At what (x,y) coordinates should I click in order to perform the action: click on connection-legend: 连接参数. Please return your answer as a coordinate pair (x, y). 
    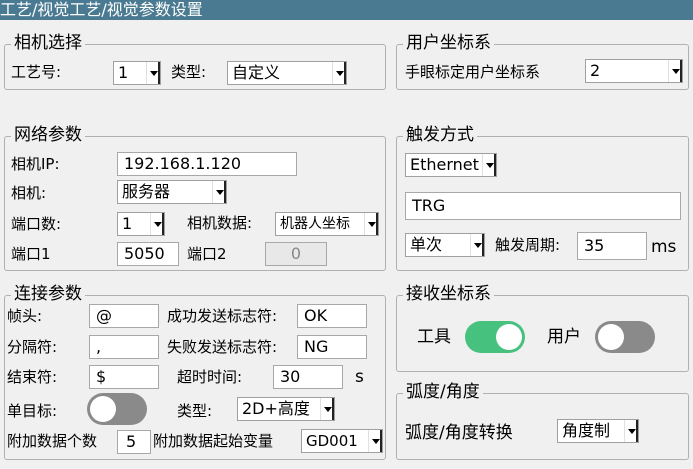
    Looking at the image, I should click on (48, 294).